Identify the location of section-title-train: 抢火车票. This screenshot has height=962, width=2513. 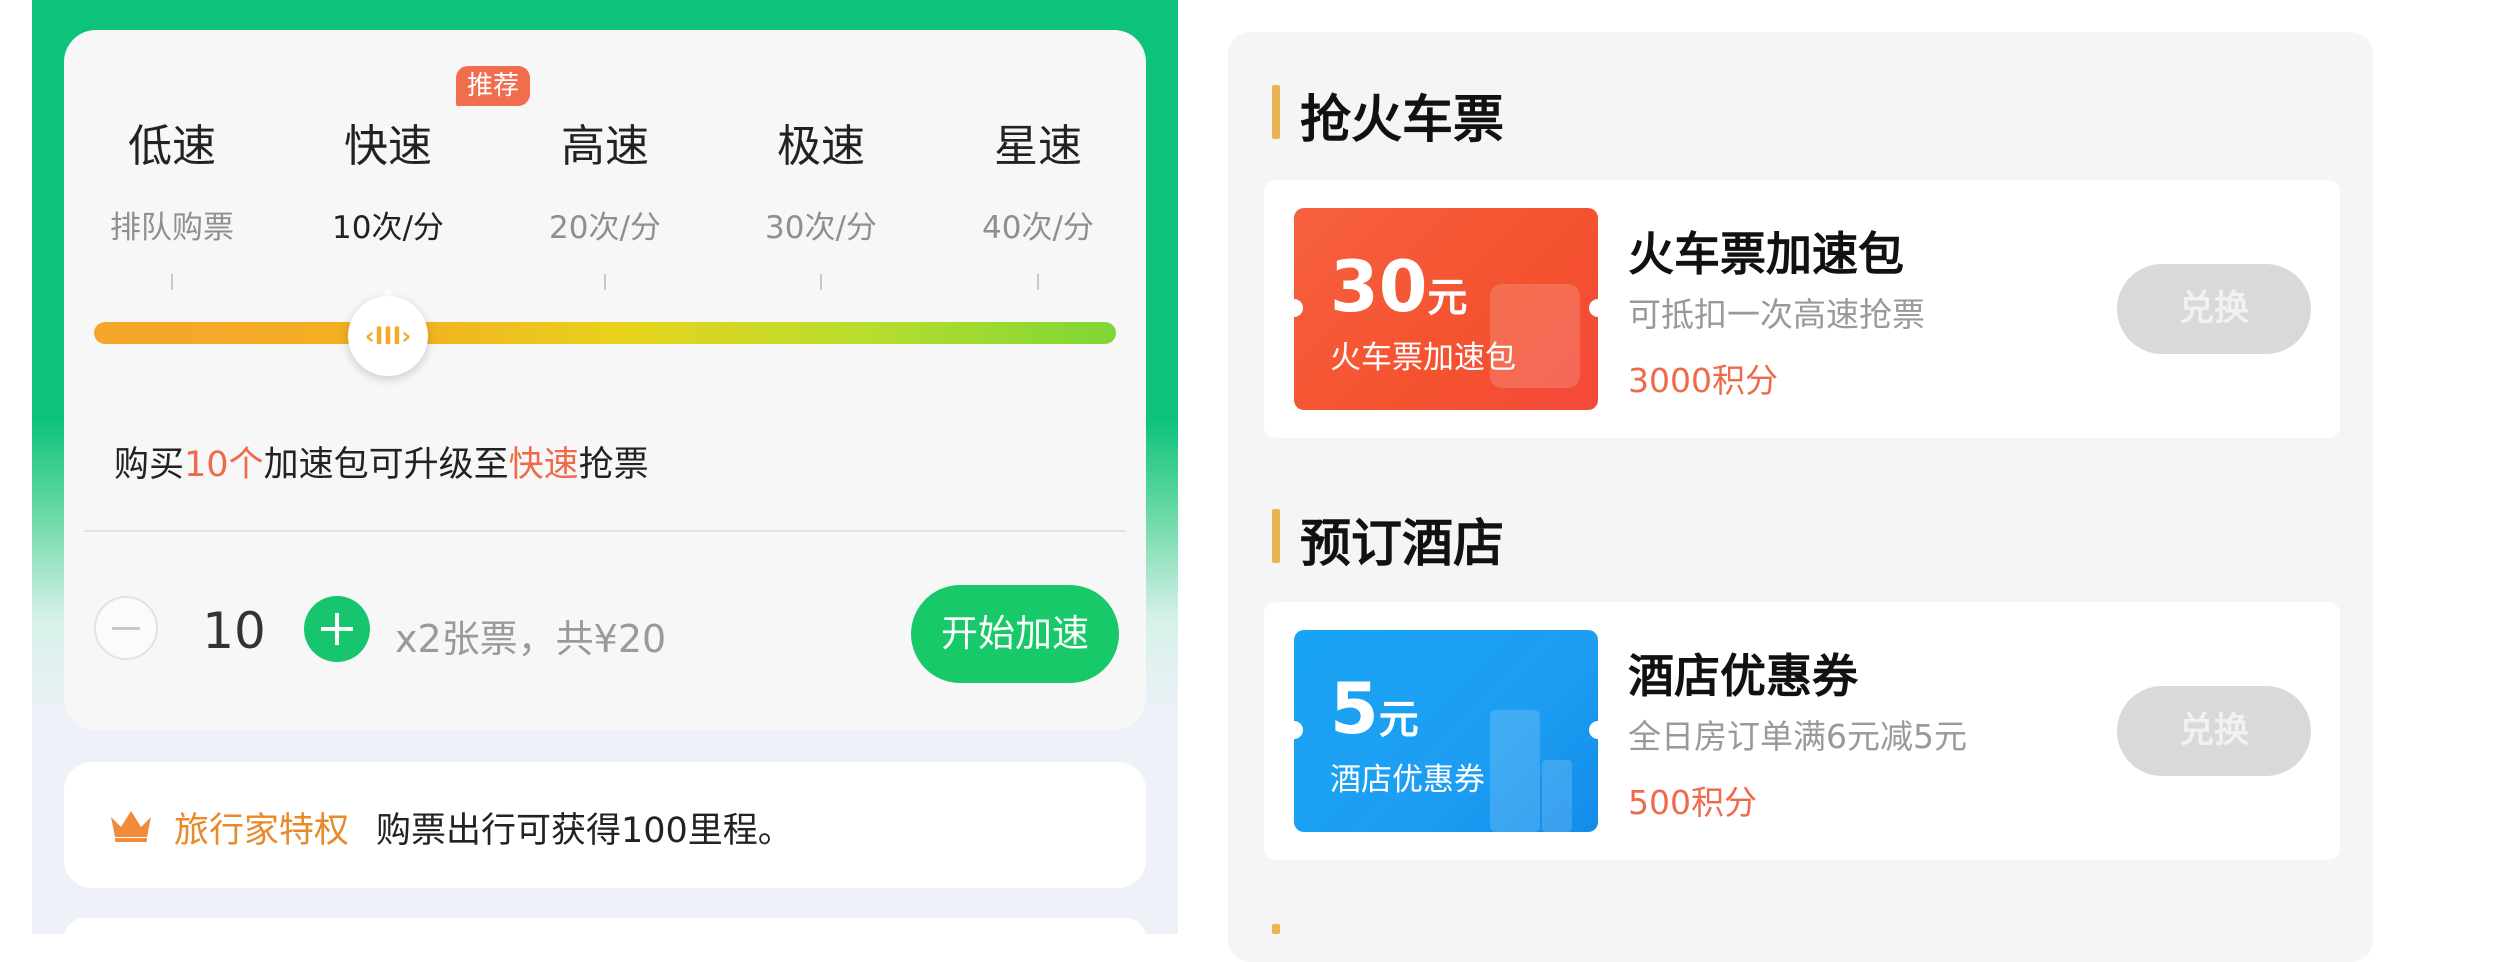
(1402, 120).